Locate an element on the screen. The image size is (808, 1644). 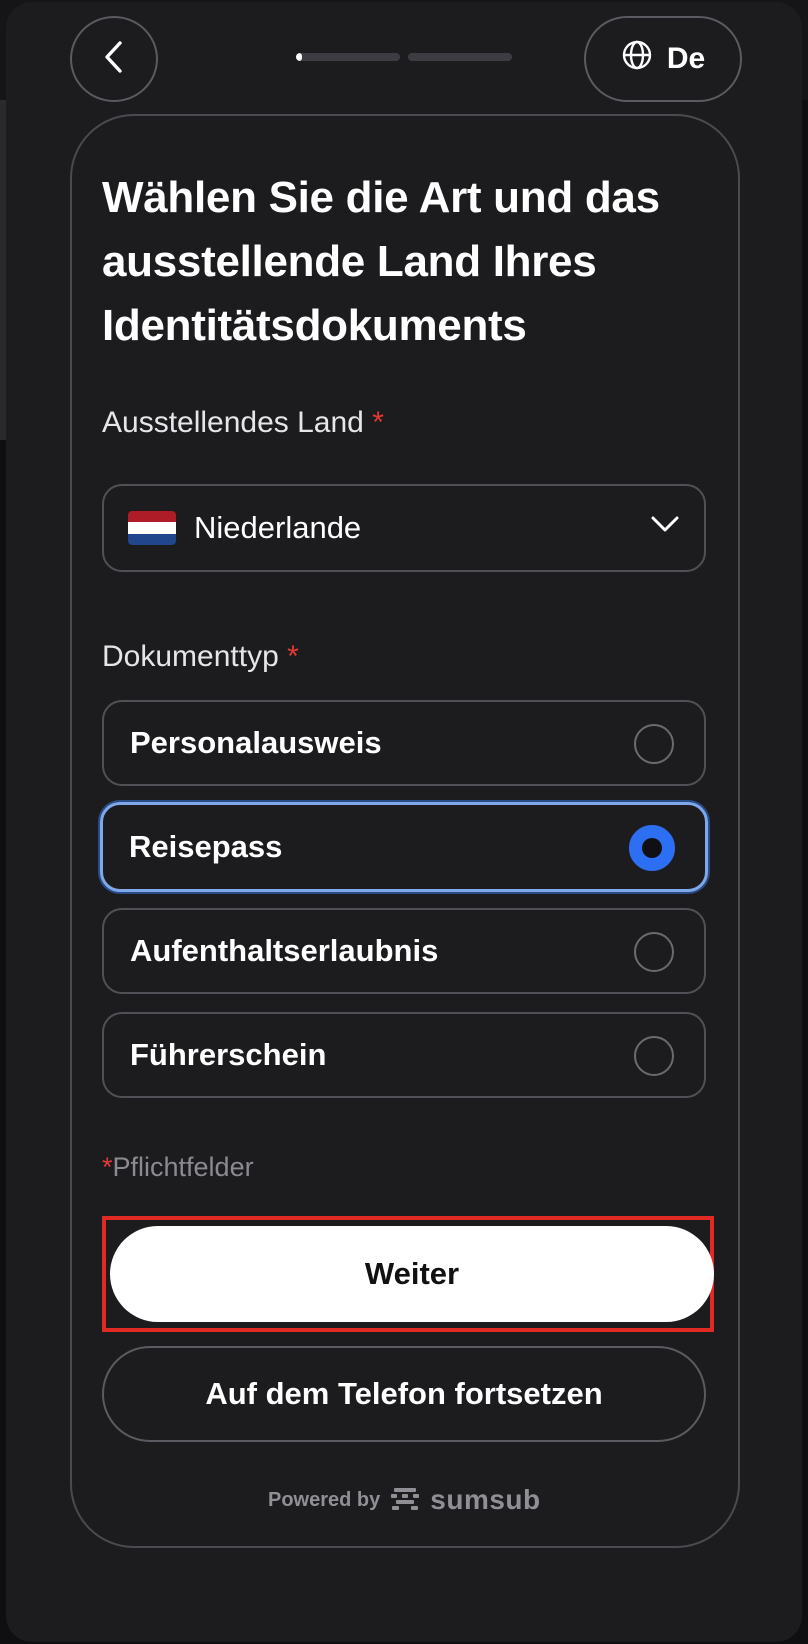
back-button is located at coordinates (114, 59).